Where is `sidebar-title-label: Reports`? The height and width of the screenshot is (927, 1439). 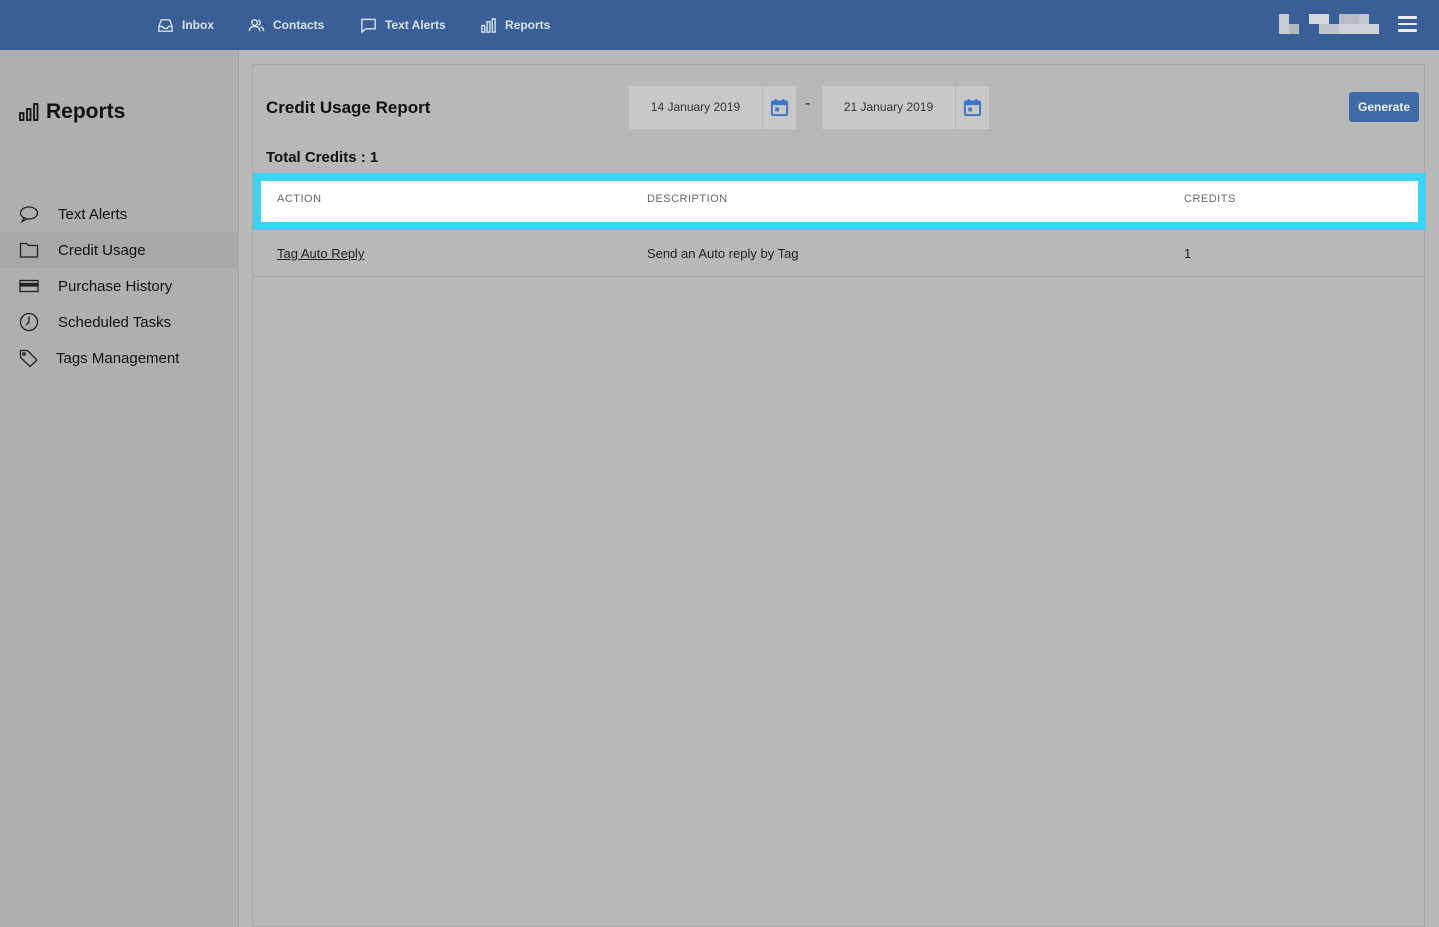
sidebar-title-label: Reports is located at coordinates (86, 111).